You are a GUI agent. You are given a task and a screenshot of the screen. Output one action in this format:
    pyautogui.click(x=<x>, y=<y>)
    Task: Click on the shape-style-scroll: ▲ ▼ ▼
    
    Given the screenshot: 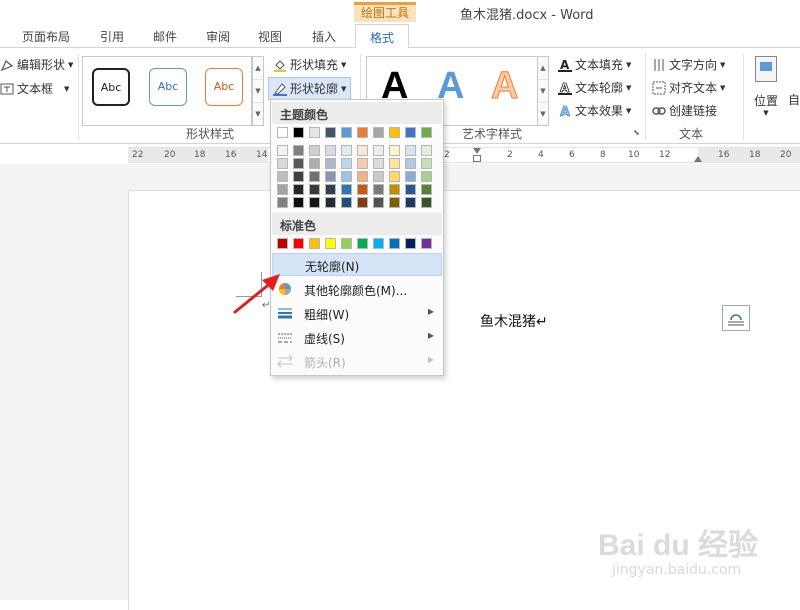 What is the action you would take?
    pyautogui.click(x=258, y=91)
    